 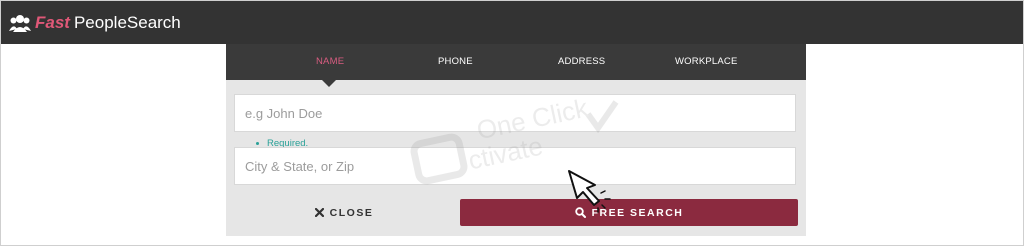 What do you see at coordinates (127, 22) in the screenshot?
I see `brand-people-search: PeopleSearch` at bounding box center [127, 22].